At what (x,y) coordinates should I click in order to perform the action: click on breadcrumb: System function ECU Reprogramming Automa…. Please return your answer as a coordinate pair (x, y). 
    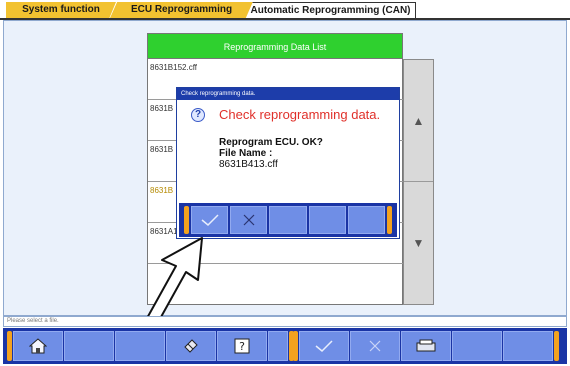
    Looking at the image, I should click on (285, 10).